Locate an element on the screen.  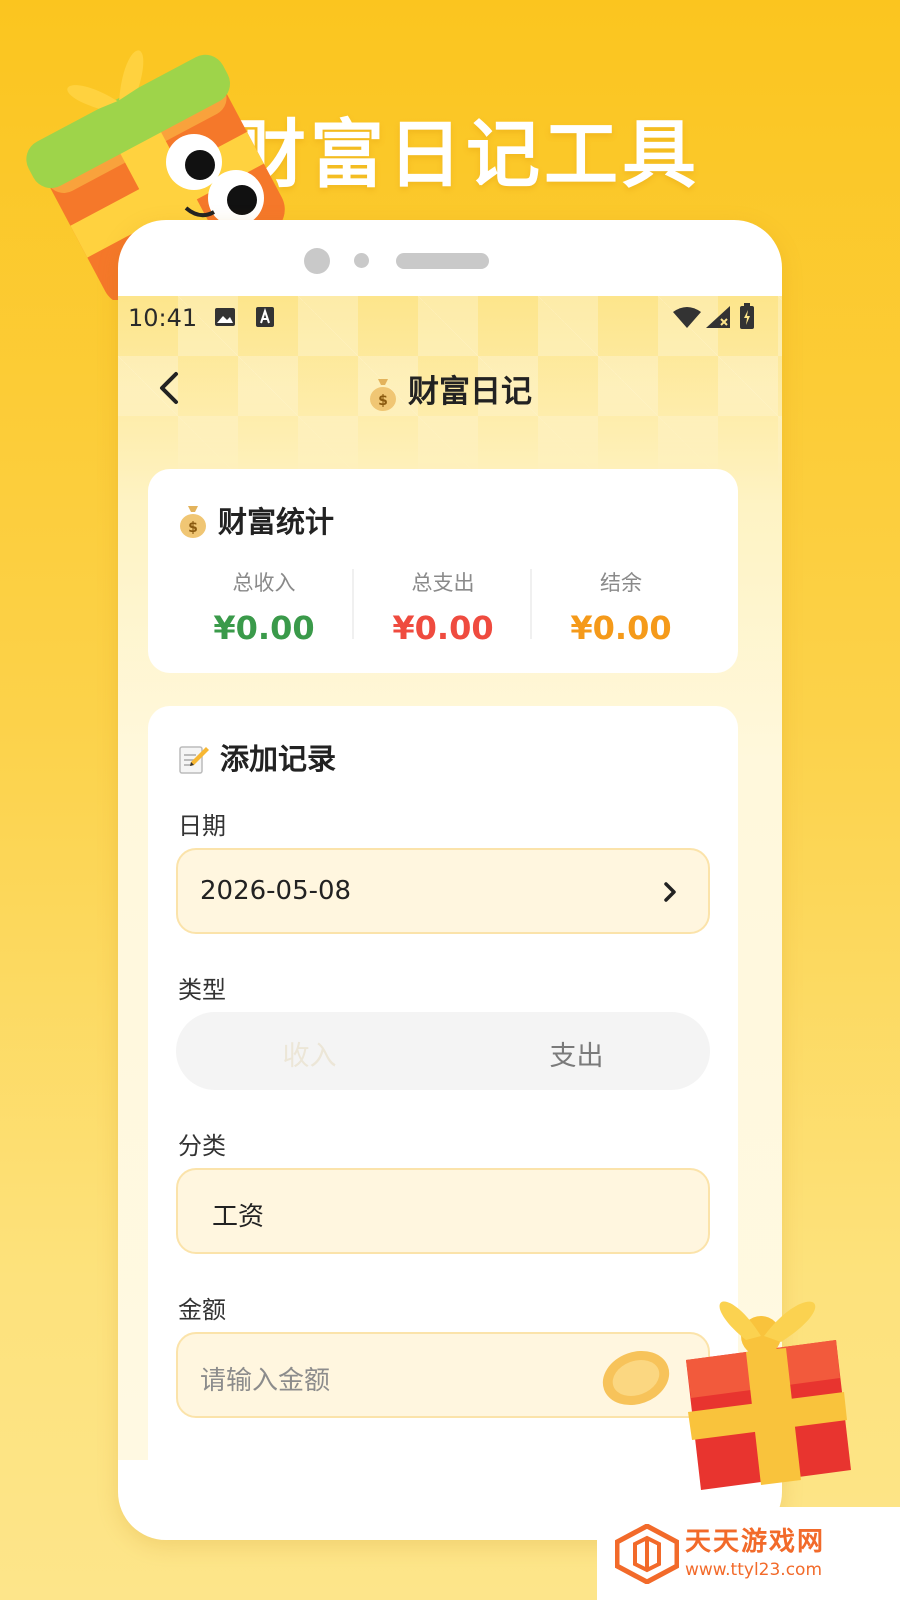
nav-bar: $ 财富日记 is located at coordinates (450, 388).